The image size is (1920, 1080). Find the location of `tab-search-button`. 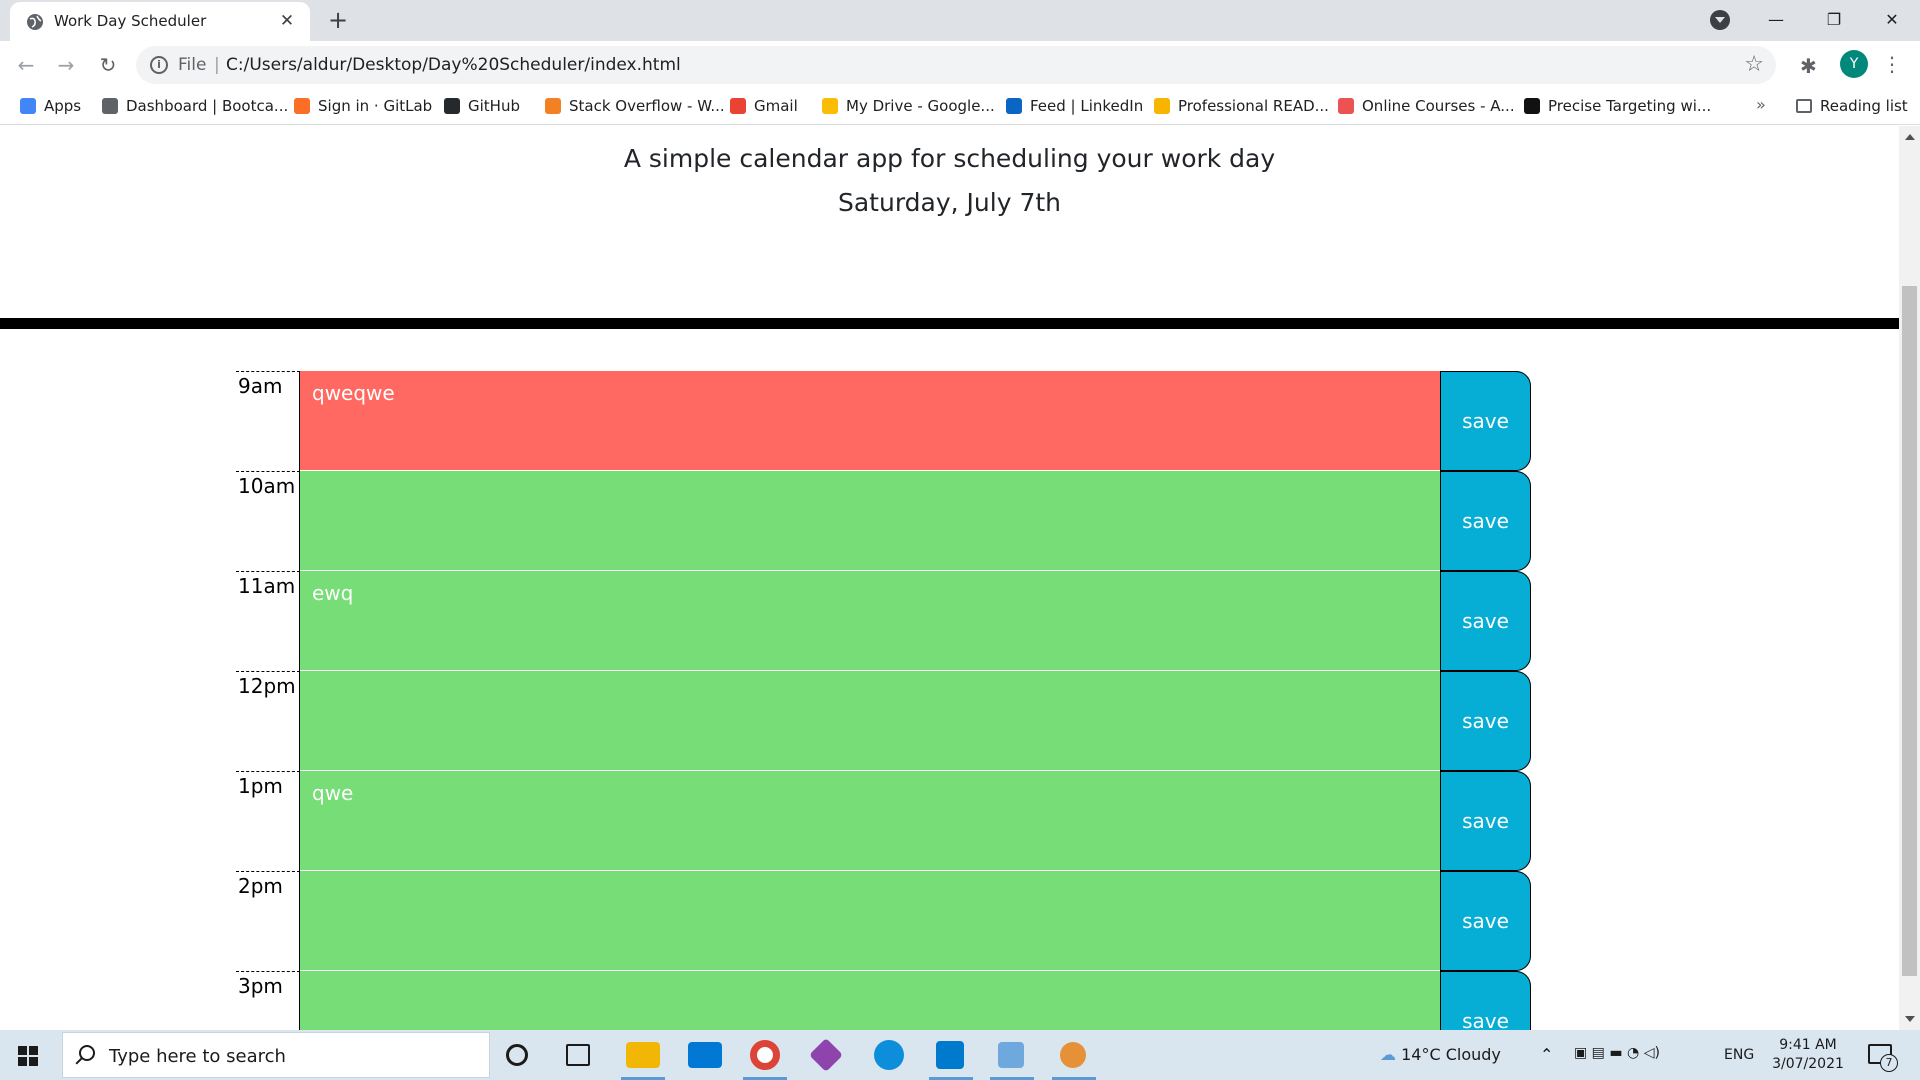

tab-search-button is located at coordinates (1720, 20).